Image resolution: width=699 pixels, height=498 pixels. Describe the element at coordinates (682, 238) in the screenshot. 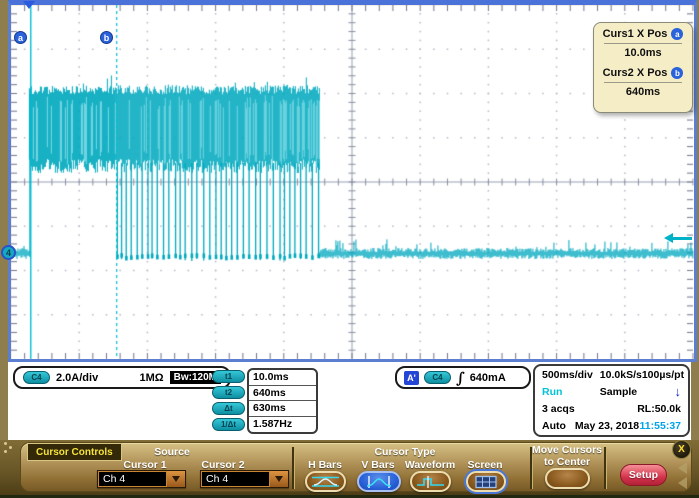

I see `trigger-level-arrow-tail` at that location.